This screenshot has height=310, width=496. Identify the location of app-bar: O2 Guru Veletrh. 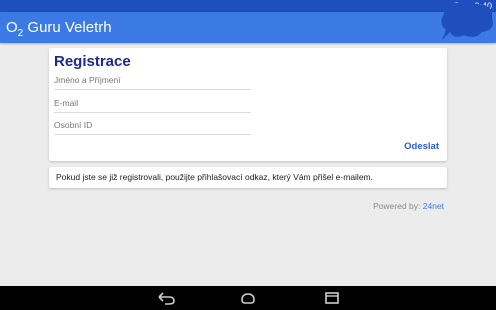
(248, 27).